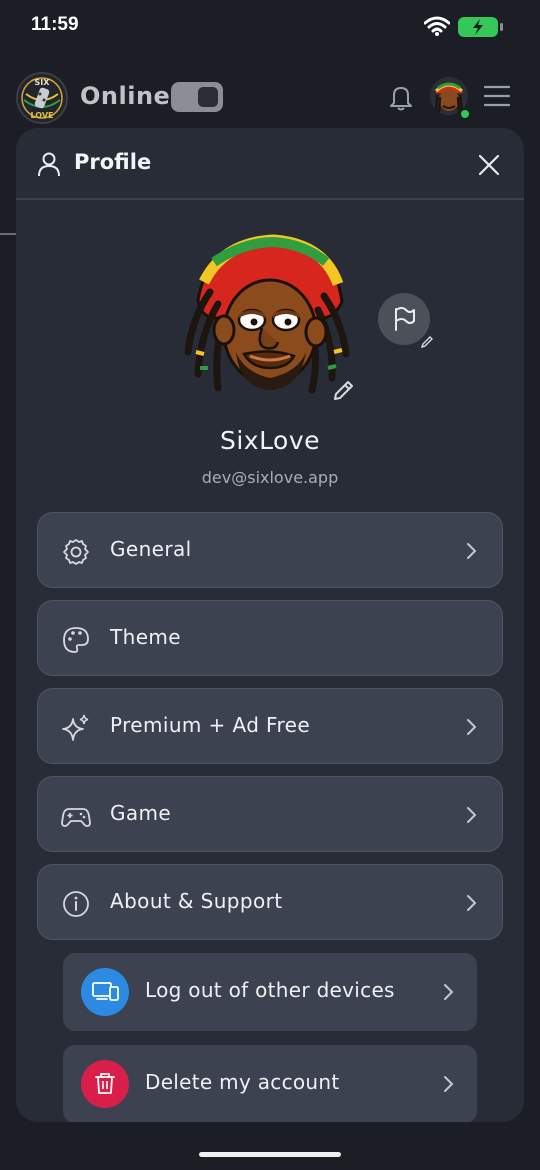 The height and width of the screenshot is (1170, 540). Describe the element at coordinates (489, 165) in the screenshot. I see `close-icon` at that location.